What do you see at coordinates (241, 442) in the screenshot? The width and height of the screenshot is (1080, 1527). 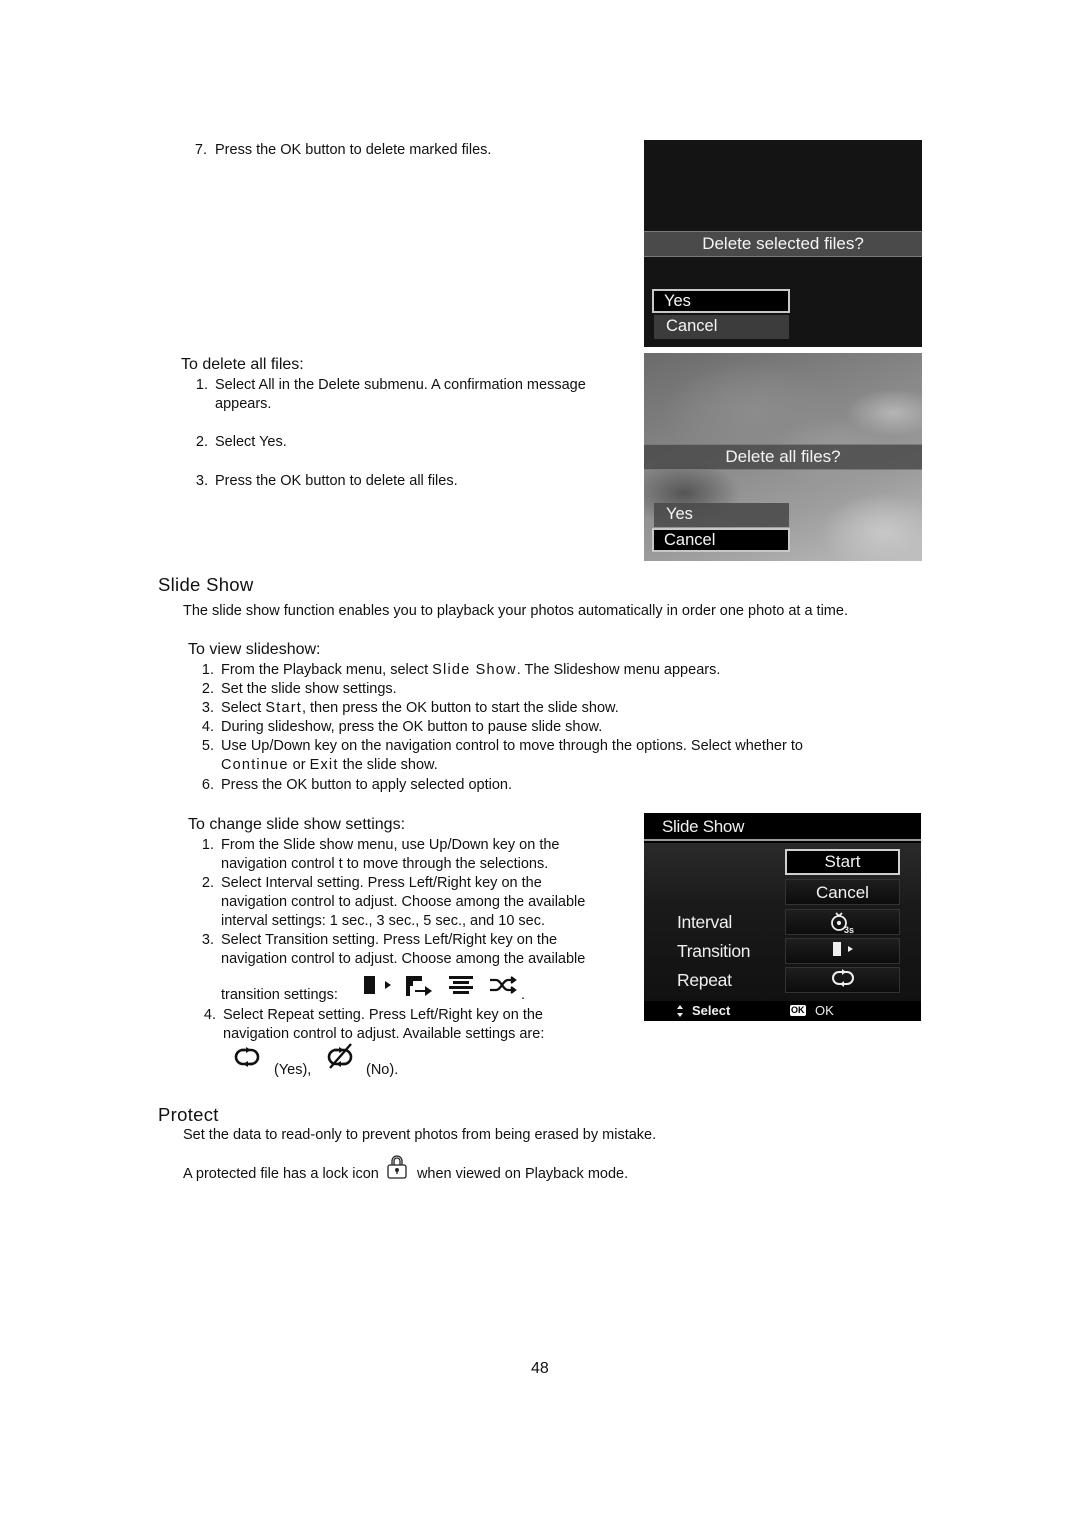 I see `delete-all-step-2: 2. Select Yes.` at bounding box center [241, 442].